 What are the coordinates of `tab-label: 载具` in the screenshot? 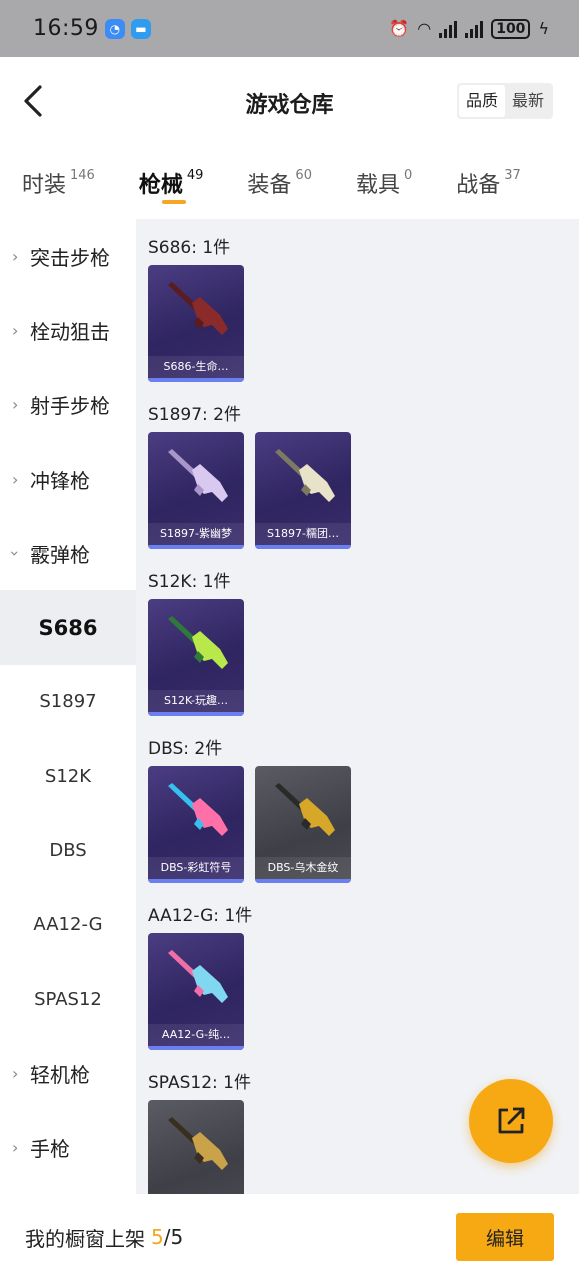 It's located at (377, 185).